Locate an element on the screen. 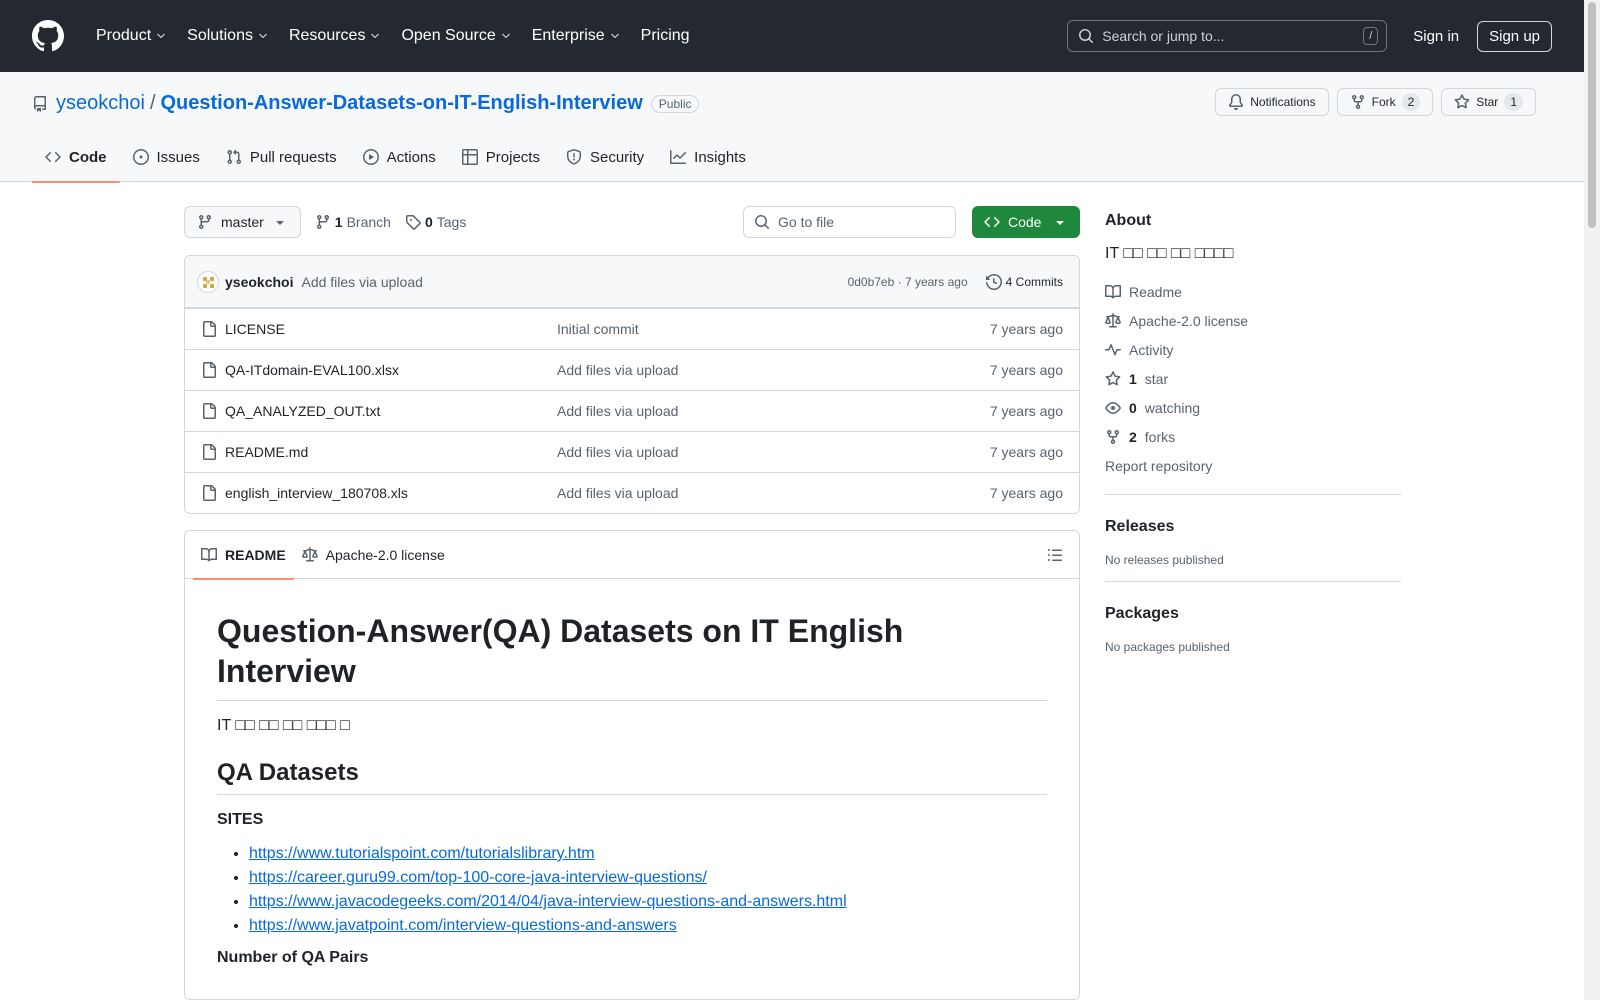  file-commit-message: Initial commit is located at coordinates (773, 329).